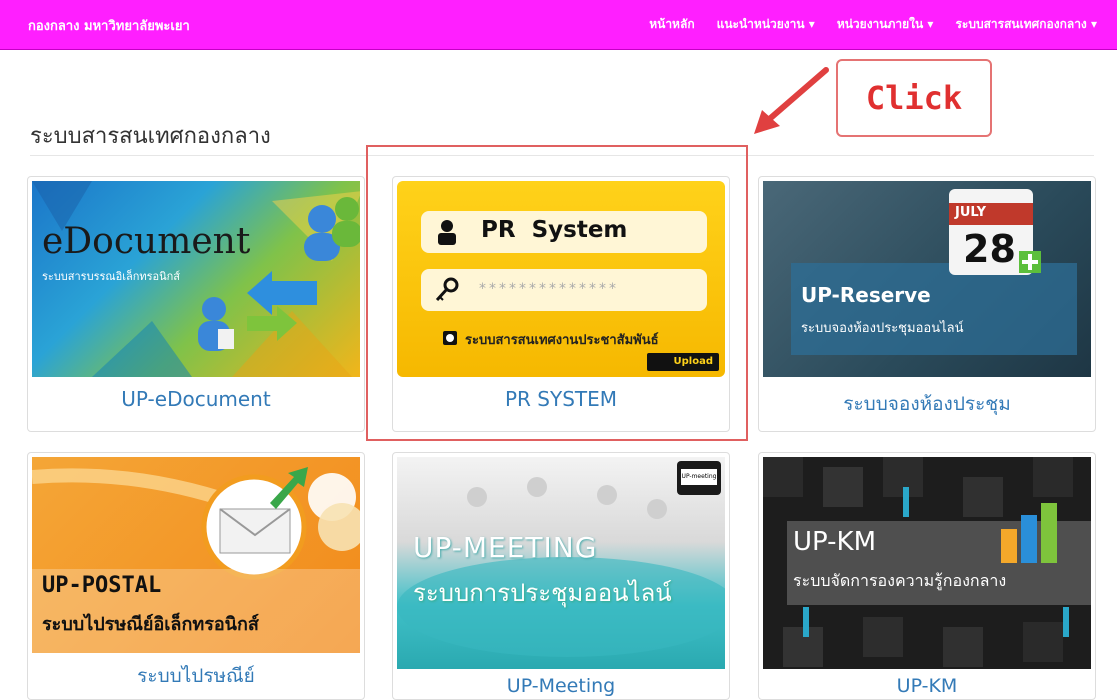  I want to click on reserve-banner, so click(934, 309).